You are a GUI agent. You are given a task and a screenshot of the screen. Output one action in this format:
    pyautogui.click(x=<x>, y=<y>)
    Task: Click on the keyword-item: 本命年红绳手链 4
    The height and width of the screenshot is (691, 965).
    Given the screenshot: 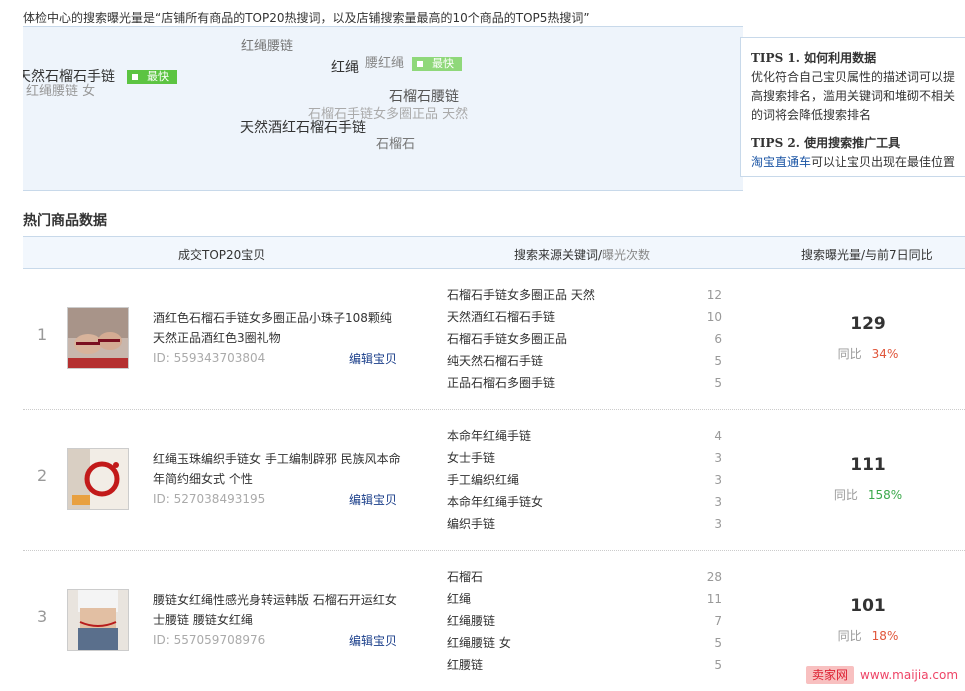 What is the action you would take?
    pyautogui.click(x=584, y=436)
    